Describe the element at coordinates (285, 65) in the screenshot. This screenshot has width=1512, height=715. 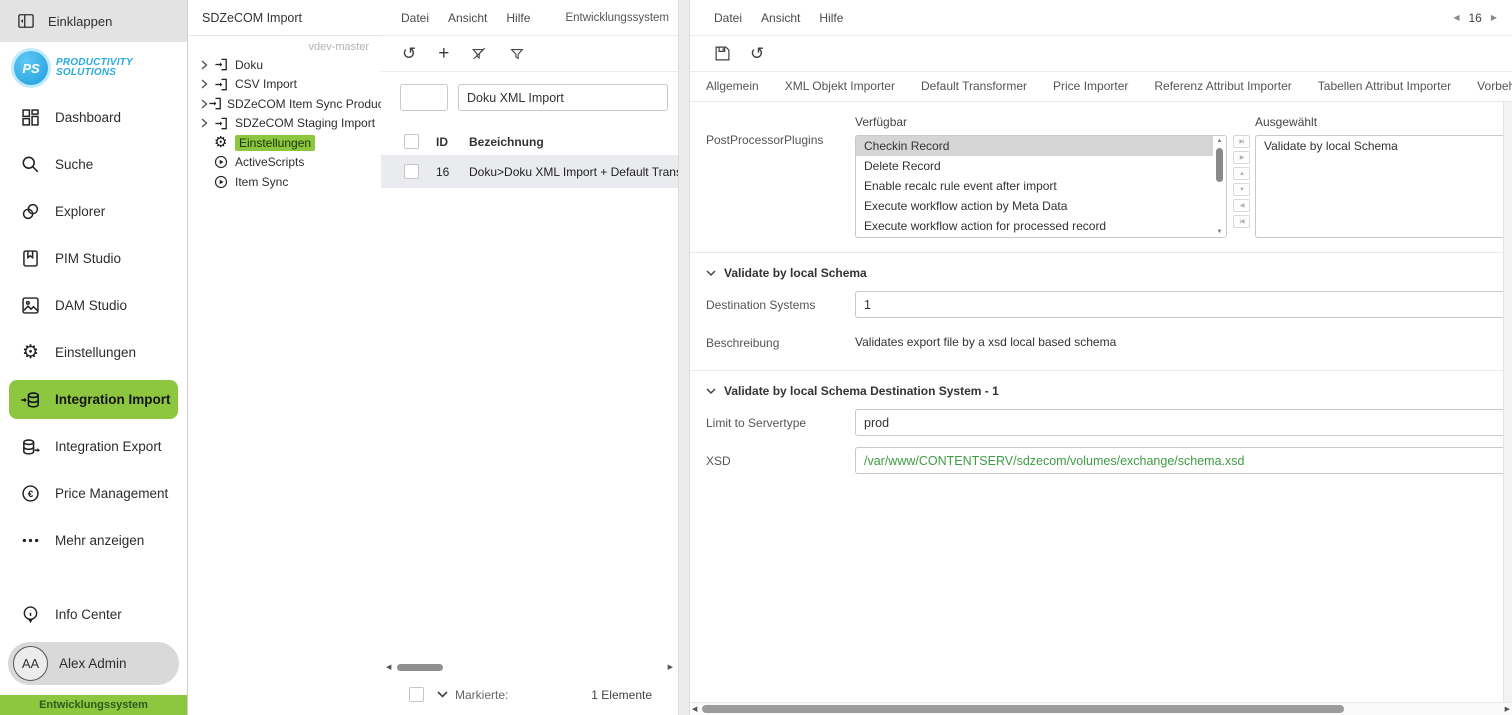
I see `tree-item-doku: Doku` at that location.